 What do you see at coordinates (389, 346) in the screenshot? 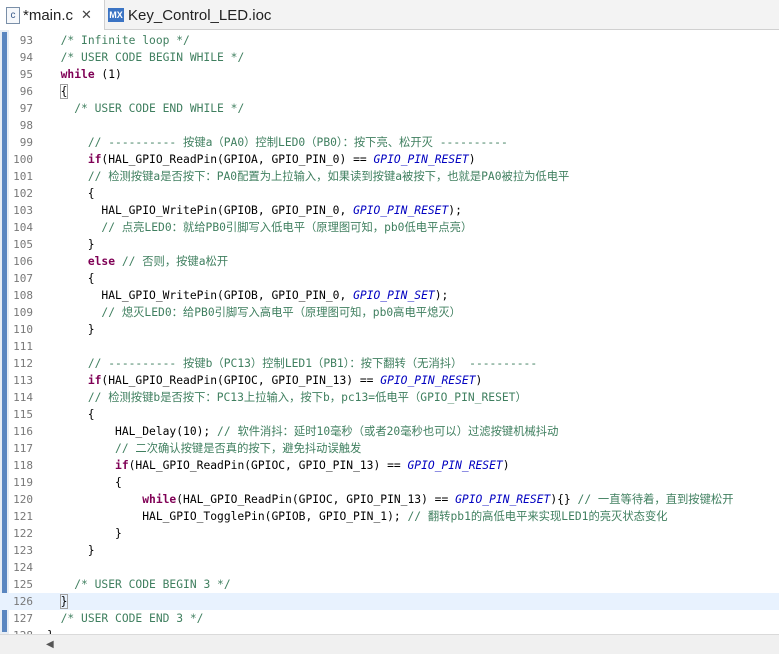
I see `code-line: 111` at bounding box center [389, 346].